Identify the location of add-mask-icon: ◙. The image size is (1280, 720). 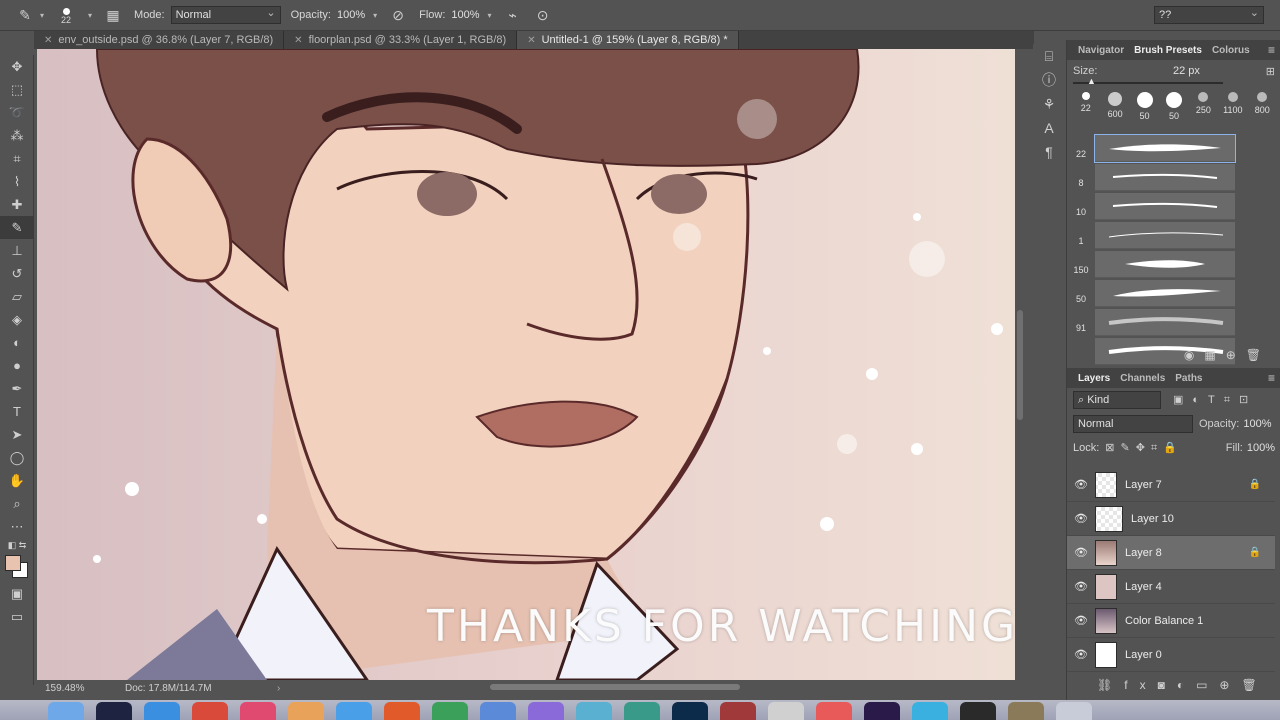
(1167, 685).